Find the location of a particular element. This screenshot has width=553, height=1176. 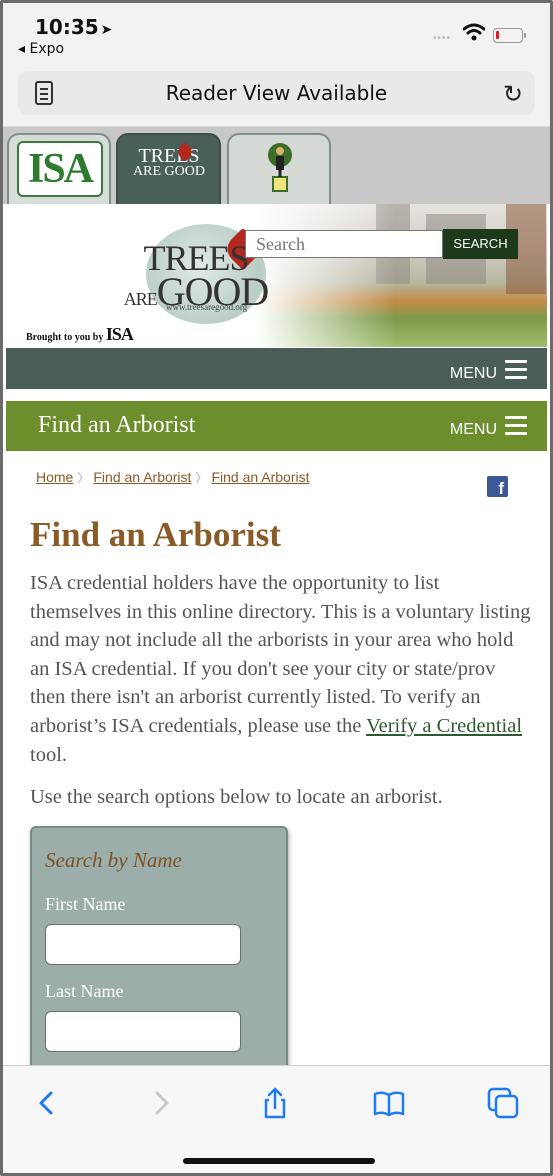

main-menu-label: MENU is located at coordinates (473, 374).